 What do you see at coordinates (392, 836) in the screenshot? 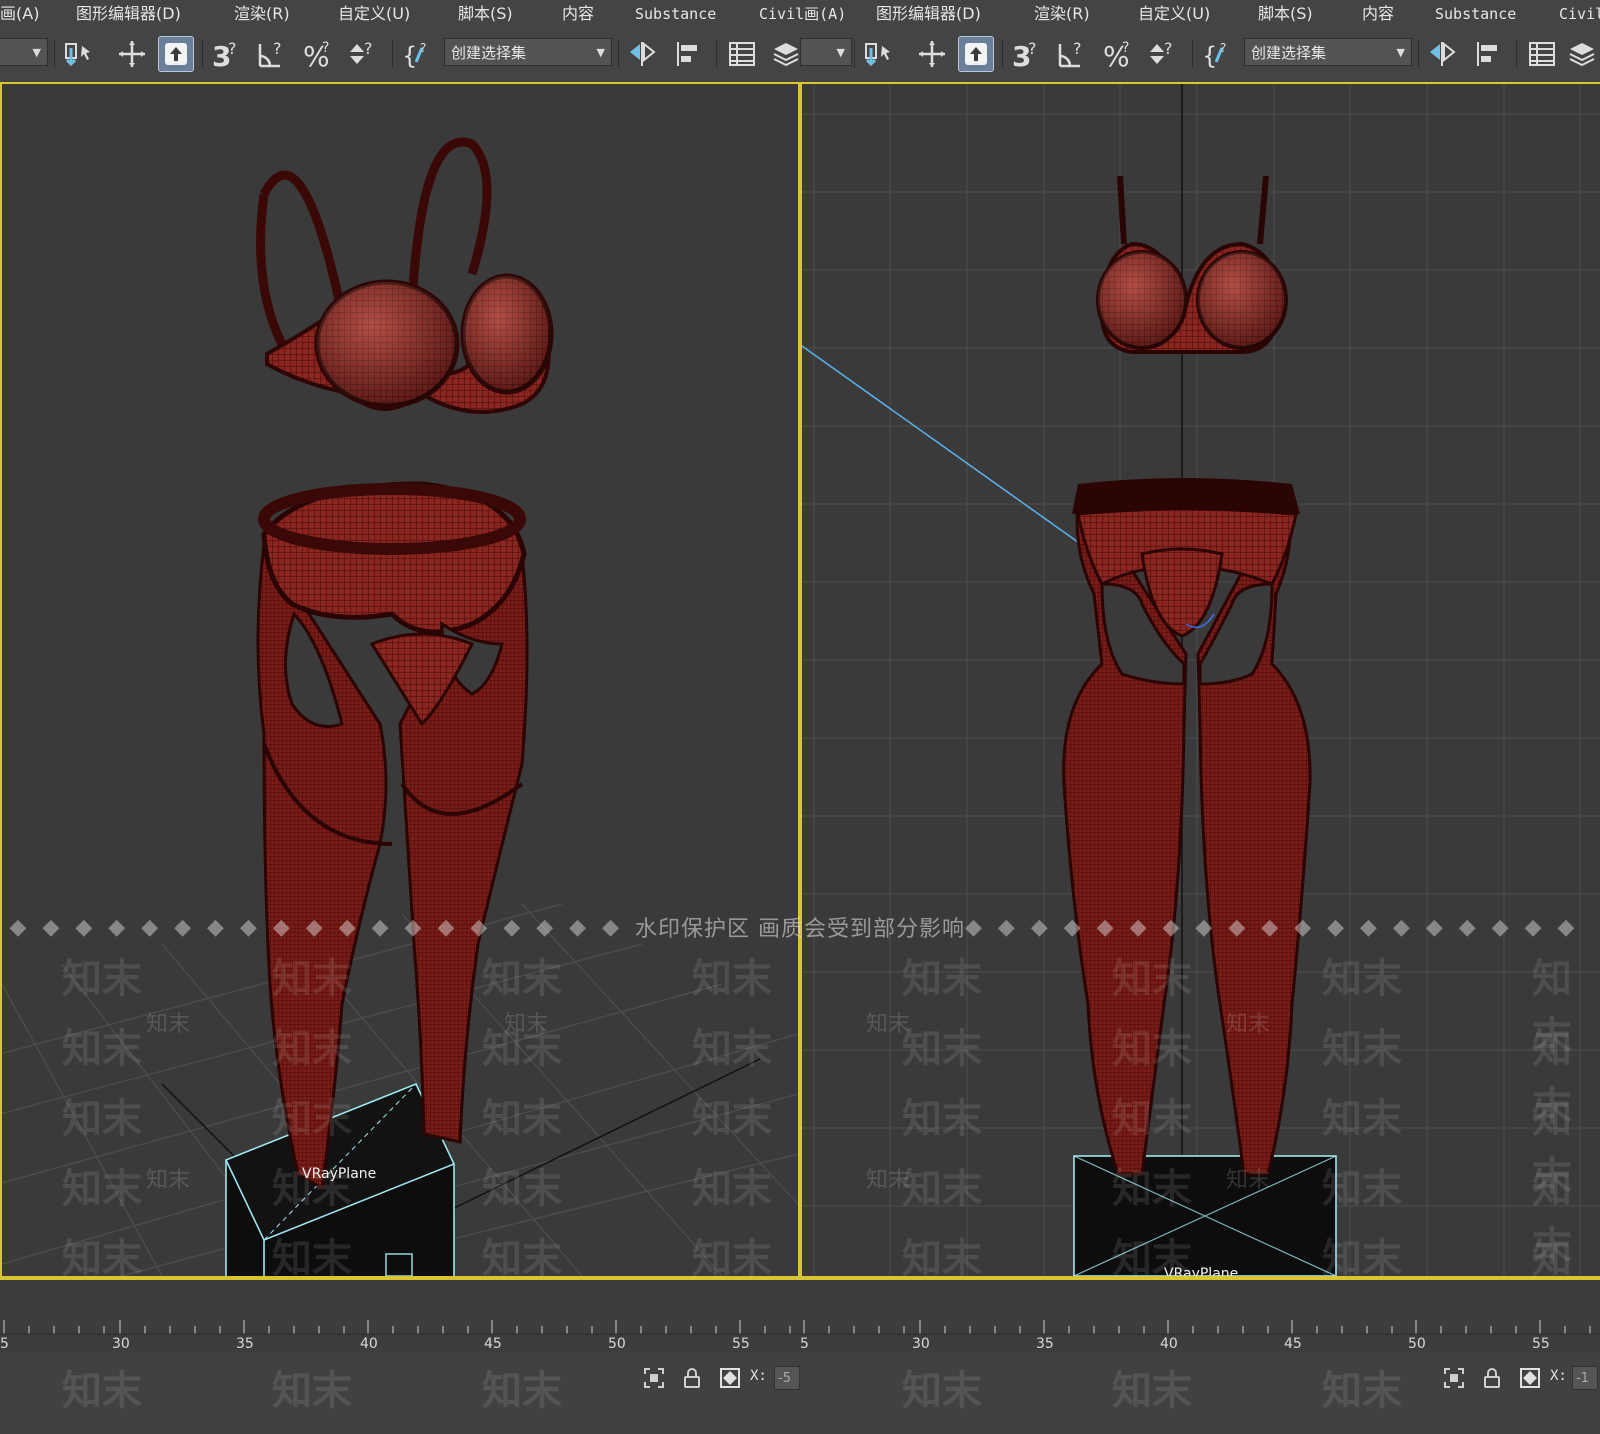
I see `garter-pants-model` at bounding box center [392, 836].